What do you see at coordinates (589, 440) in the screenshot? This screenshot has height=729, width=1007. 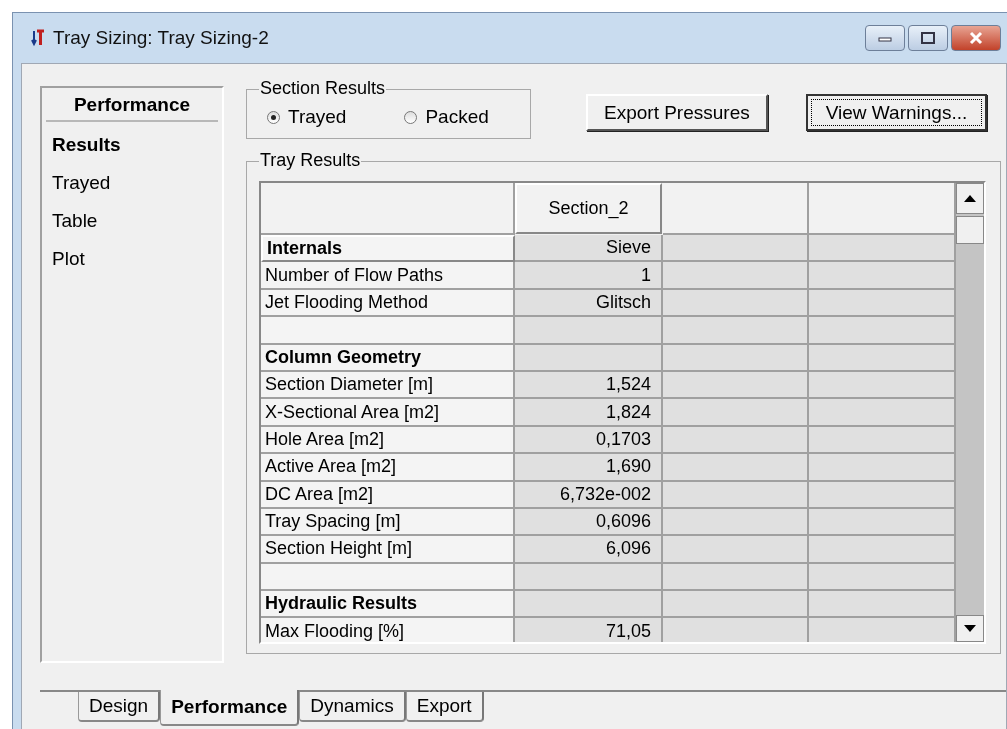 I see `table-cell: 0,1703` at bounding box center [589, 440].